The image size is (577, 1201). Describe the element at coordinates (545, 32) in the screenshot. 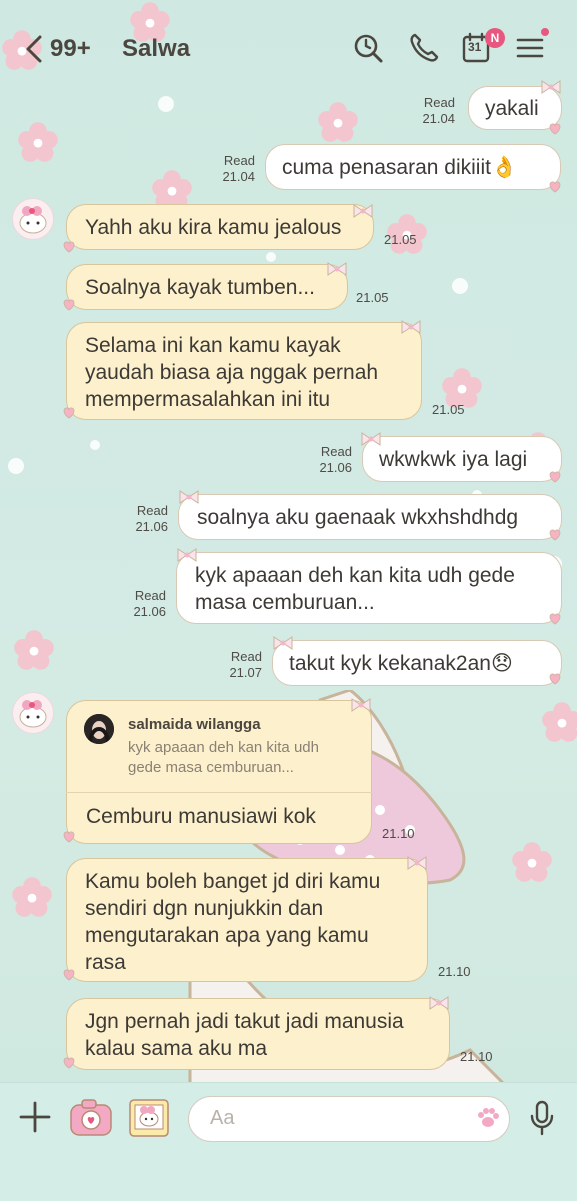

I see `menu-notification-dot` at that location.